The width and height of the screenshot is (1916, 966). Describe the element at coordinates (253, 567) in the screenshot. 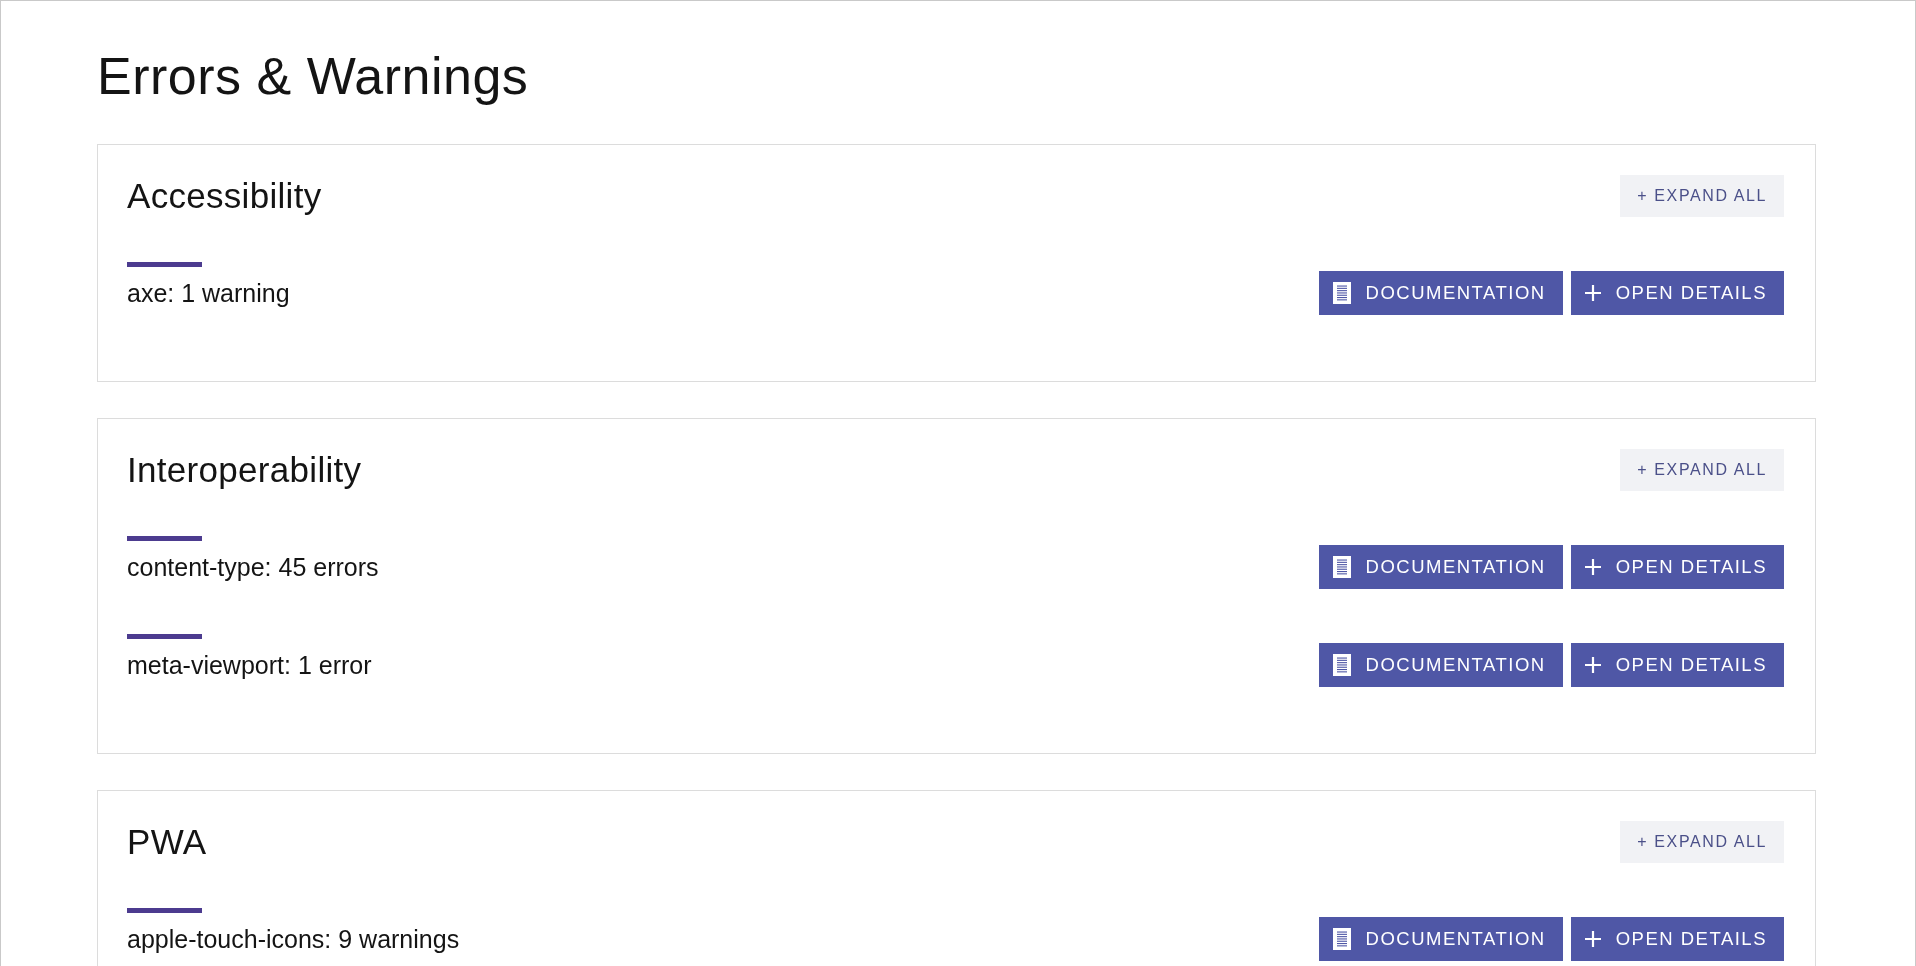

I see `check-result-label: content-type: 45 errors` at that location.